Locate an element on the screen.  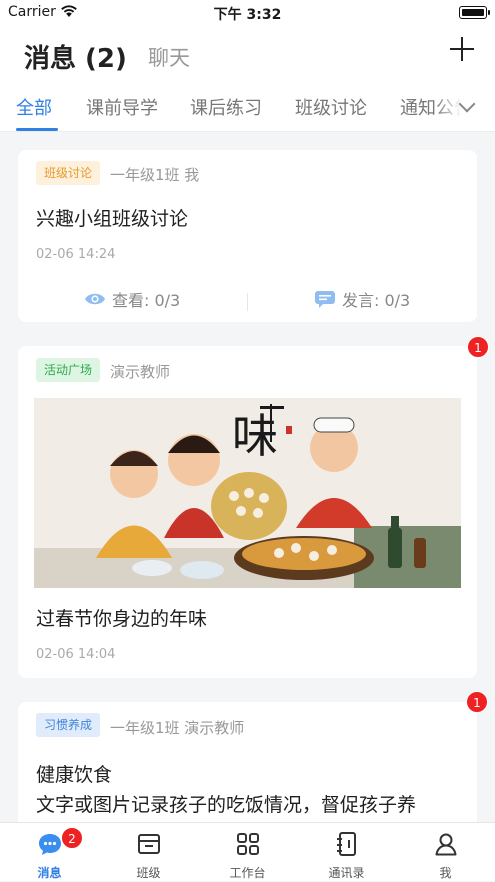
views-stat: 查看: 0/3 is located at coordinates (132, 299).